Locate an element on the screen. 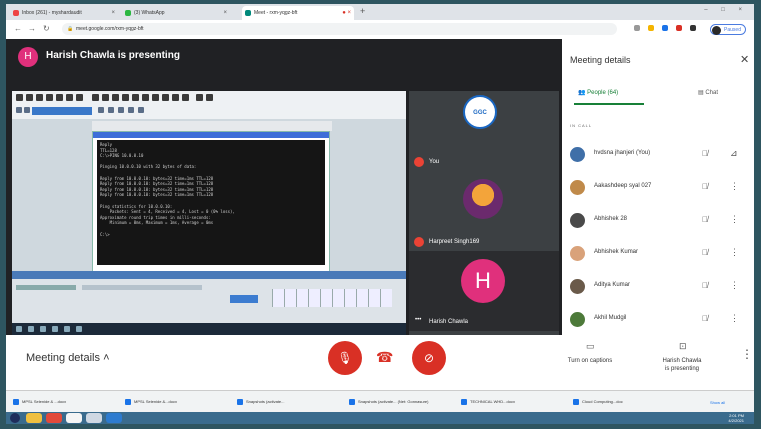  close-icon: ✕ is located at coordinates (744, 59).